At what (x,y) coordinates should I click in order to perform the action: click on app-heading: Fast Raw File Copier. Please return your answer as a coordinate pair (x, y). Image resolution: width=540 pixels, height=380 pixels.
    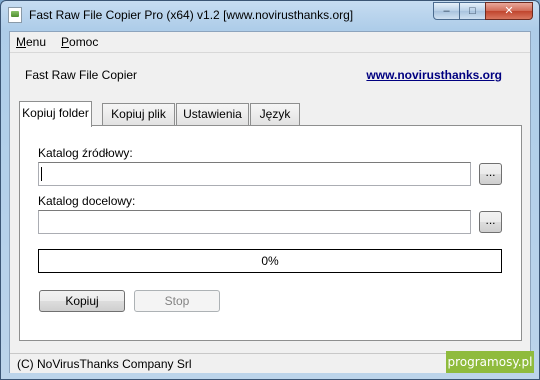
    Looking at the image, I should click on (81, 75).